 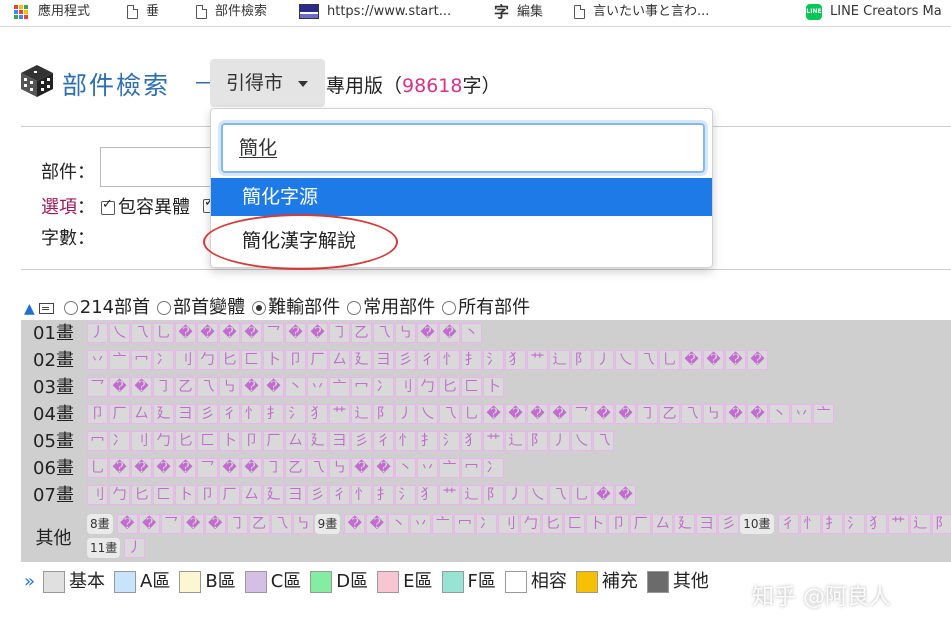 What do you see at coordinates (485, 307) in the screenshot?
I see `radio-option: 所有部件` at bounding box center [485, 307].